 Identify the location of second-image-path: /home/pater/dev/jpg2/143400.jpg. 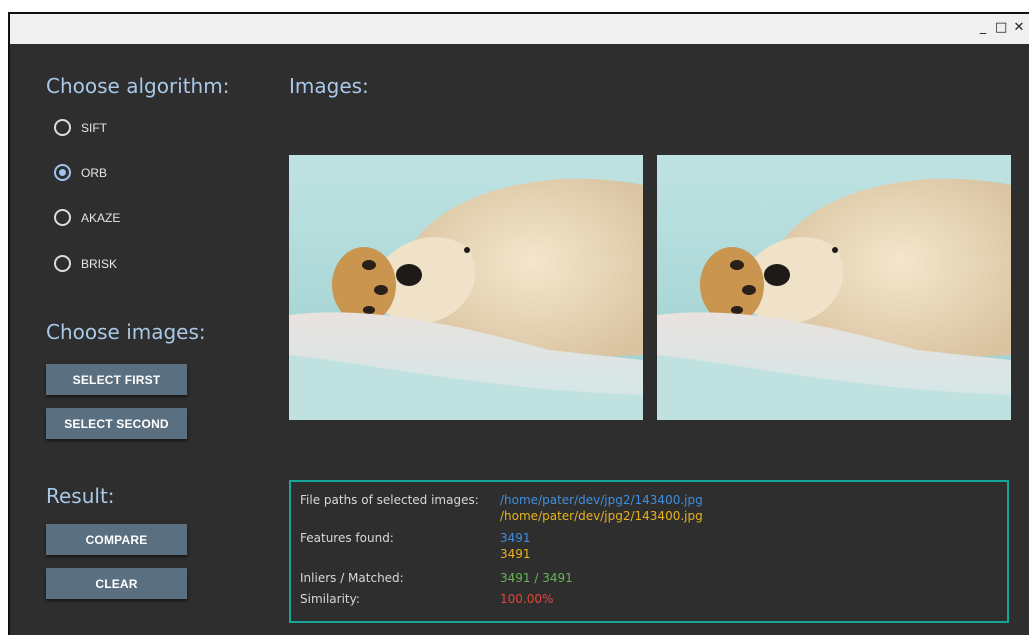
(601, 516).